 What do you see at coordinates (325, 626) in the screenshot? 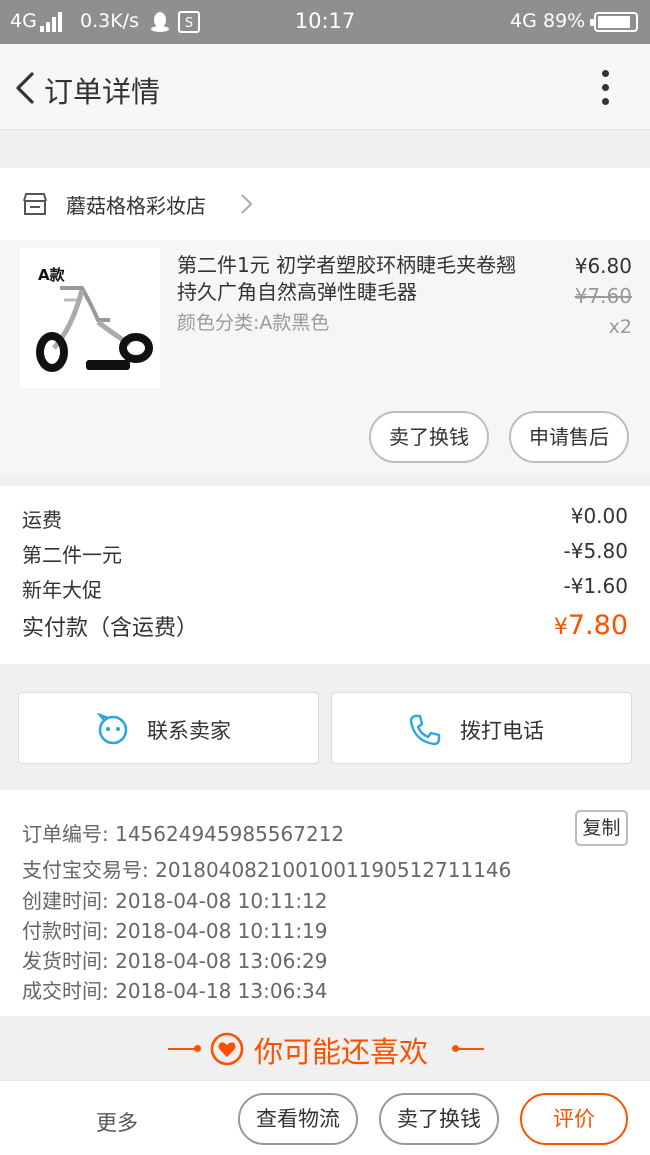
I see `fee-row-total: 实付款（含运费） ¥7.80` at bounding box center [325, 626].